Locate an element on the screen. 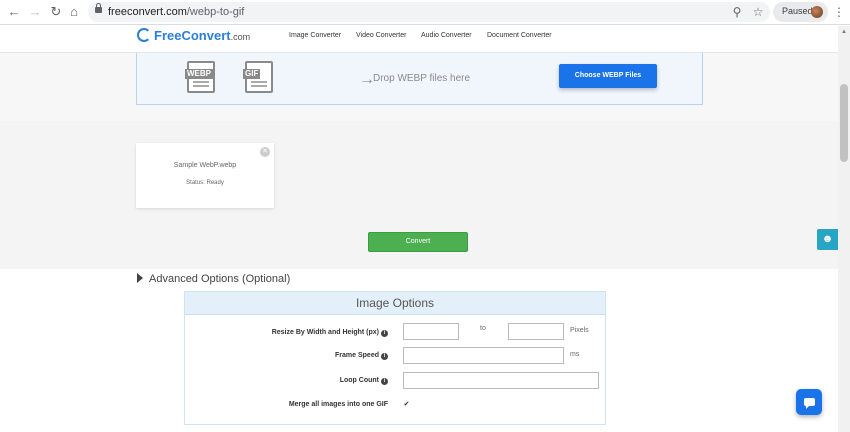 This screenshot has width=850, height=432. loop-count-label: Loop Count i is located at coordinates (364, 381).